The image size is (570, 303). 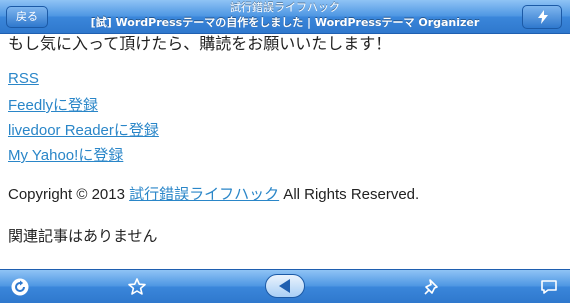 What do you see at coordinates (285, 7) in the screenshot?
I see `site-title: 試行錯誤ライフハック` at bounding box center [285, 7].